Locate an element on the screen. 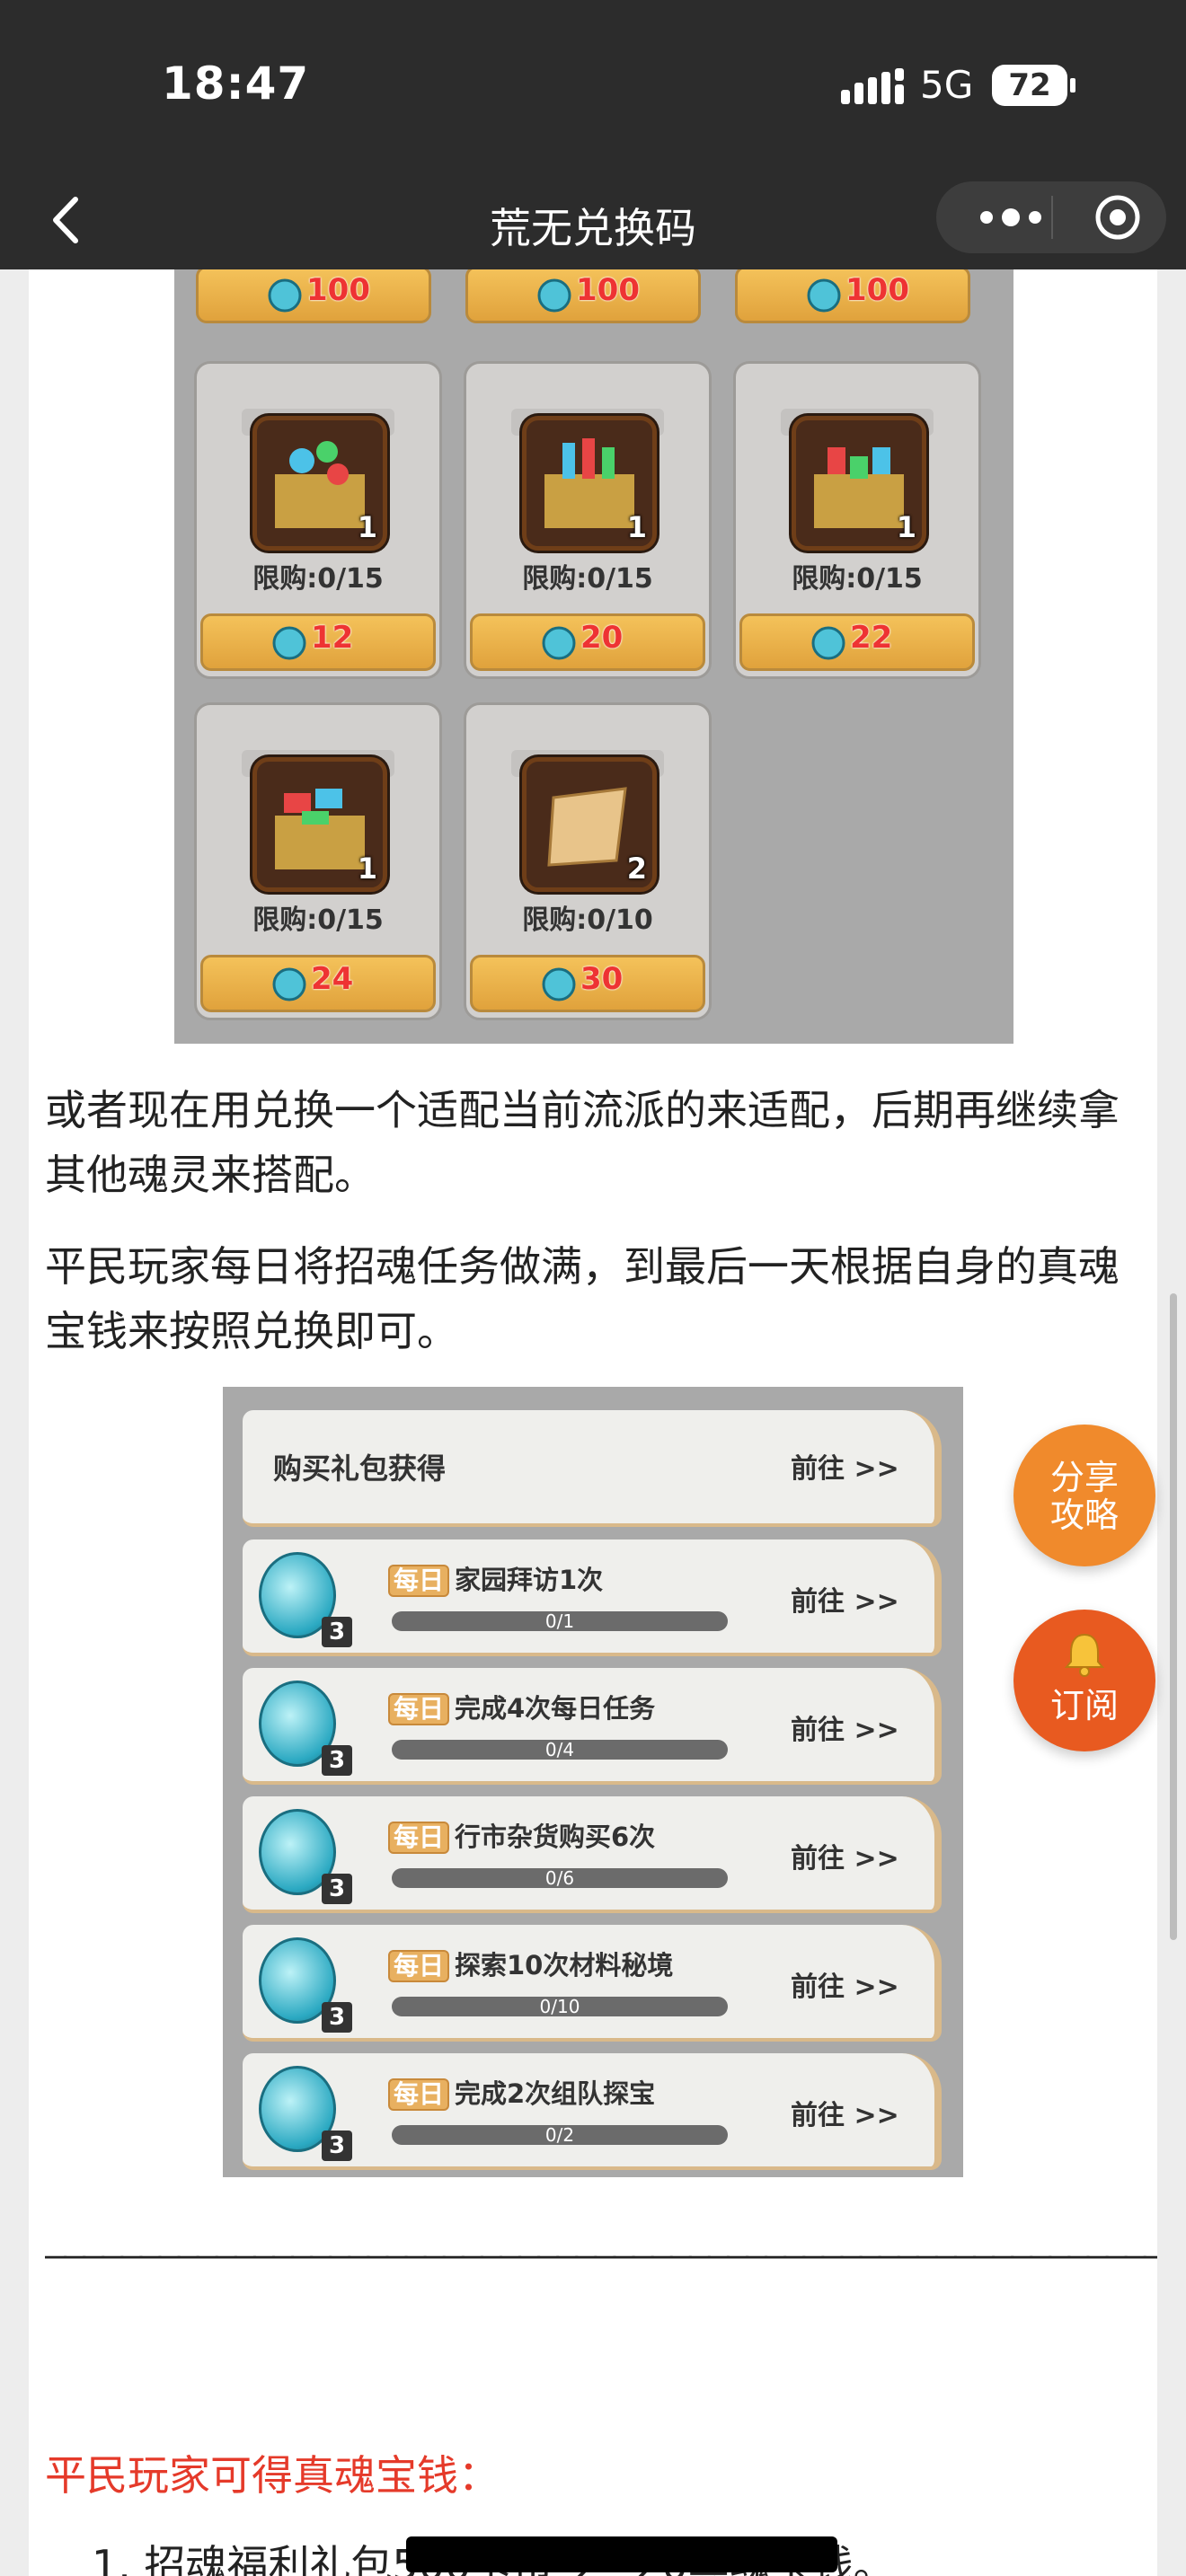 The image size is (1186, 2576). progress-bar: 0/4 is located at coordinates (560, 1750).